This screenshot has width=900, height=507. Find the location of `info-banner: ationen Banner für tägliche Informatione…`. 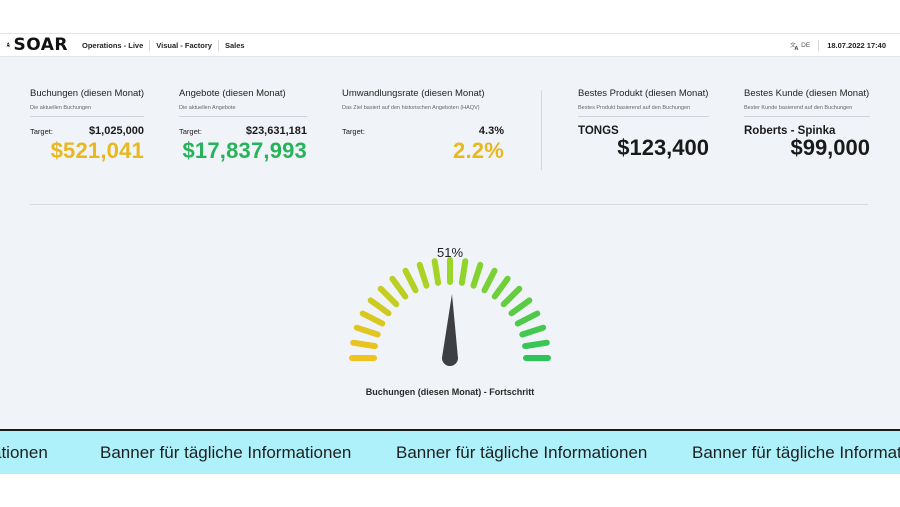

info-banner: ationen Banner für tägliche Informatione… is located at coordinates (450, 451).